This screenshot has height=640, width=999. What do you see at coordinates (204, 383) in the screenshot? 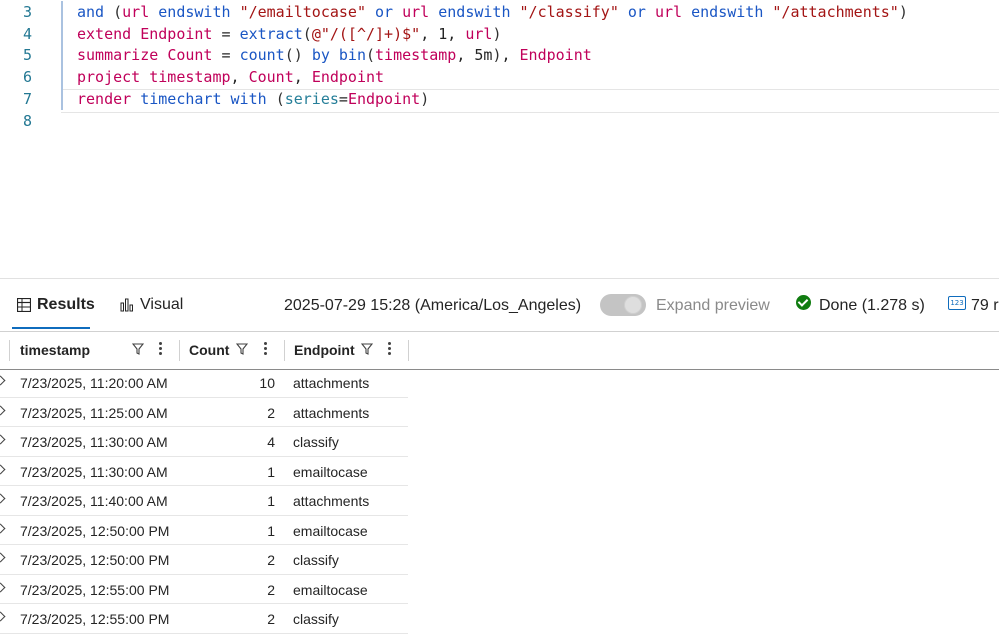
I see `table-row: 7/23/2025, 11:20:00 AM 10 attachments` at bounding box center [204, 383].